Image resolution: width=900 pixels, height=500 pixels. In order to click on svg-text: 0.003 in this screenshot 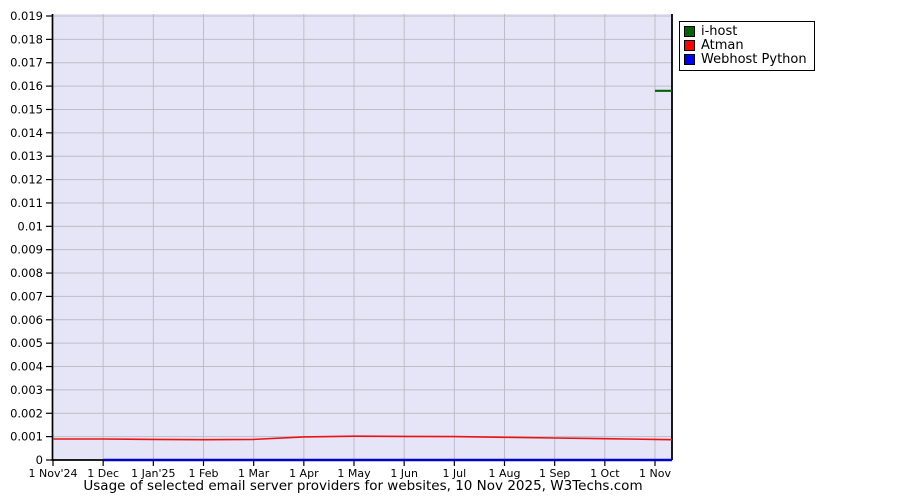, I will do `click(26, 390)`.